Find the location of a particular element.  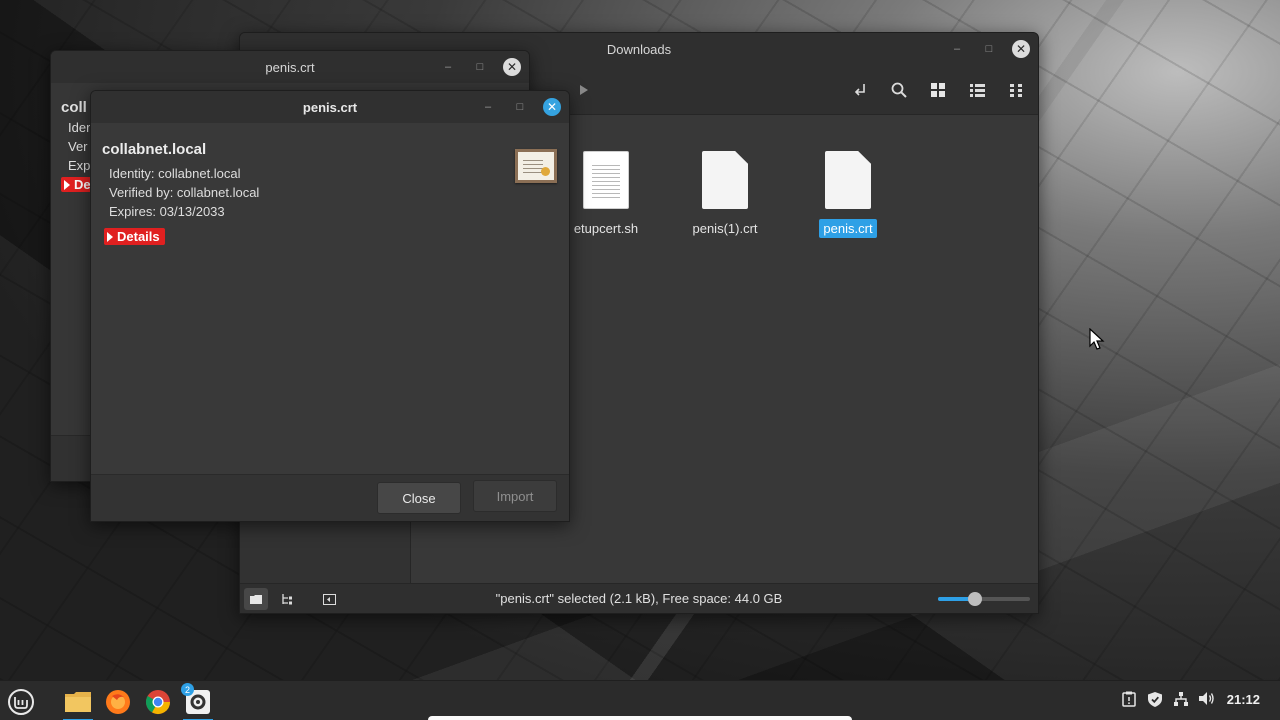

search-button is located at coordinates (899, 90).